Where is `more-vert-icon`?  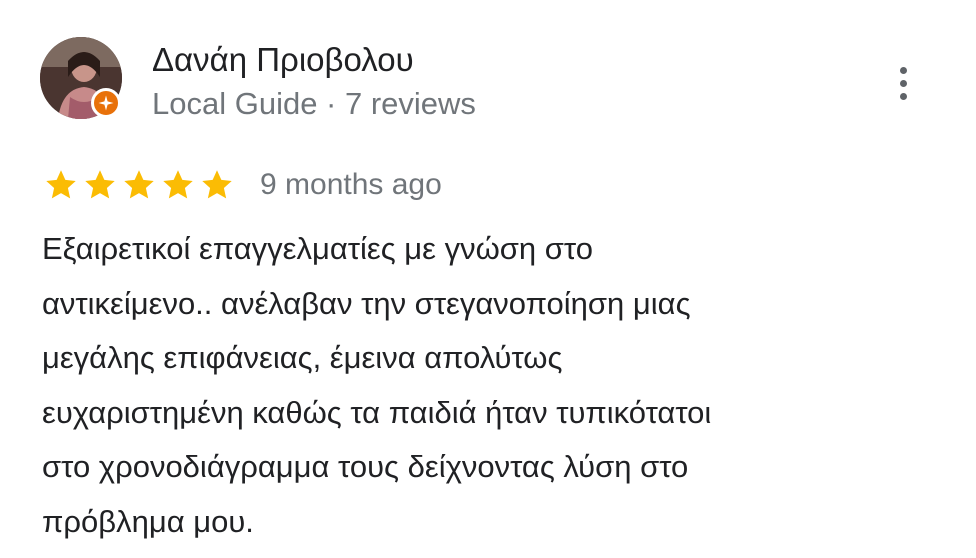
more-vert-icon is located at coordinates (903, 70).